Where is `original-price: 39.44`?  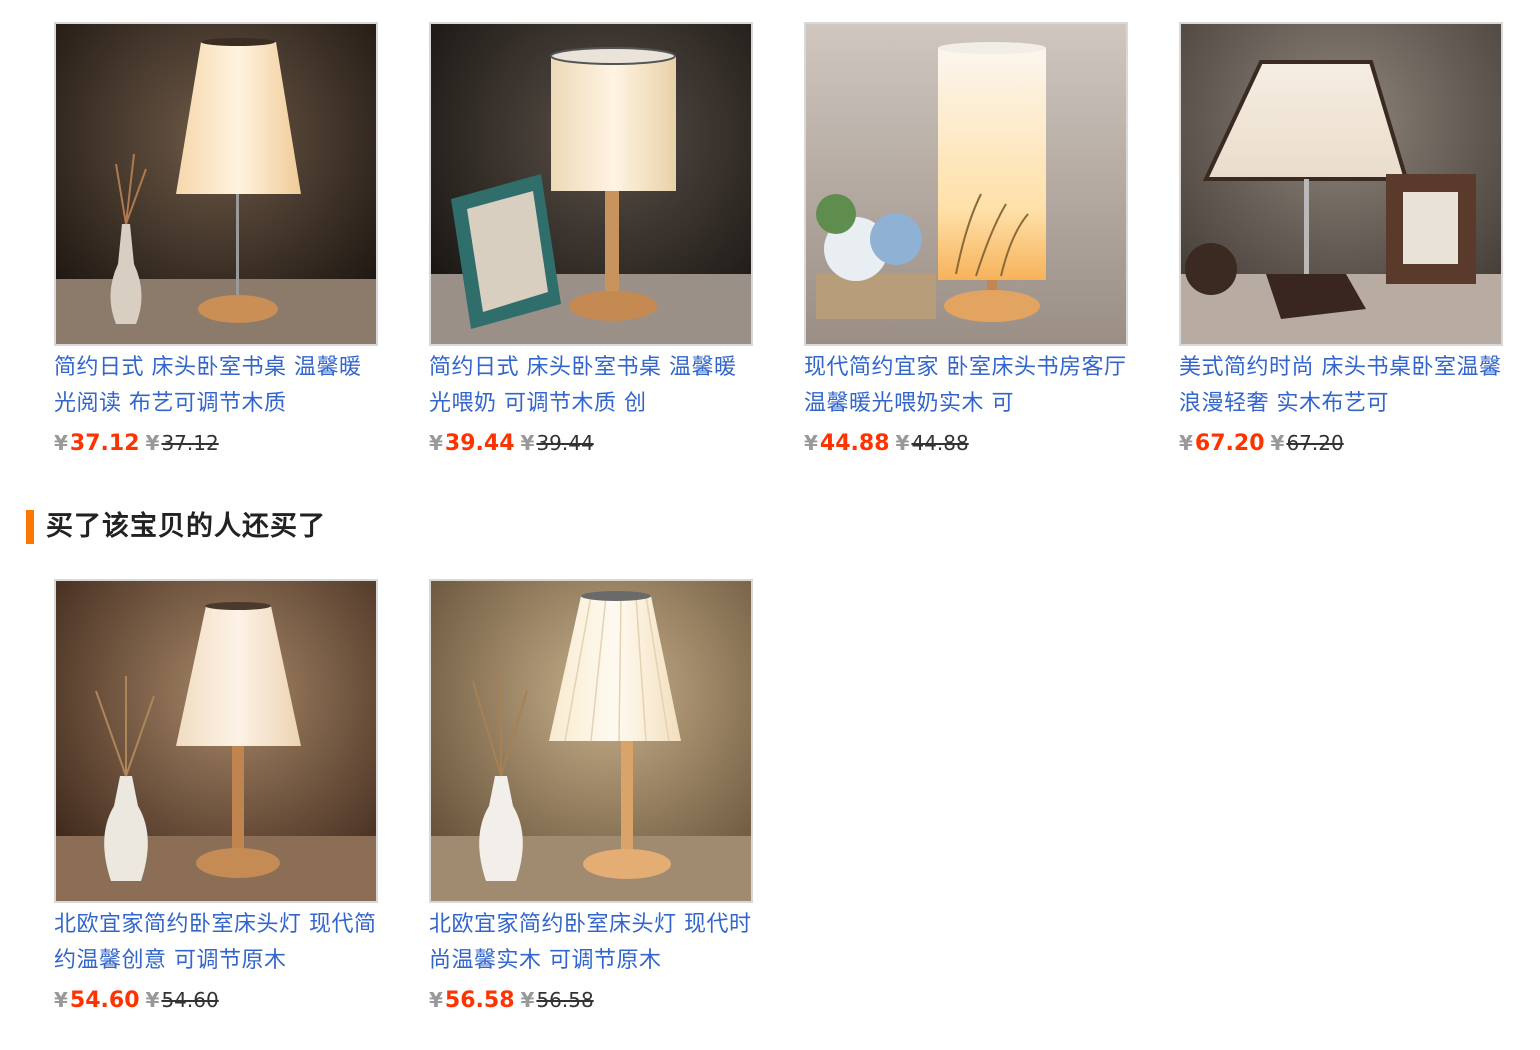
original-price: 39.44 is located at coordinates (565, 443).